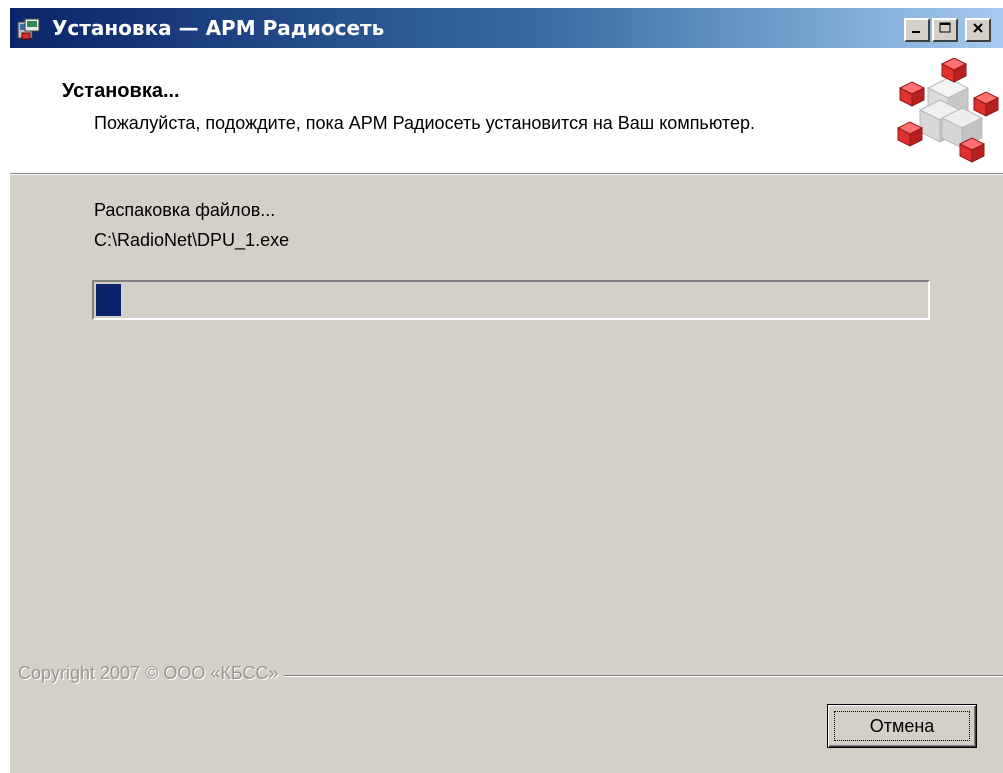 This screenshot has height=773, width=1003. I want to click on cancel-button-label: Отмена, so click(902, 726).